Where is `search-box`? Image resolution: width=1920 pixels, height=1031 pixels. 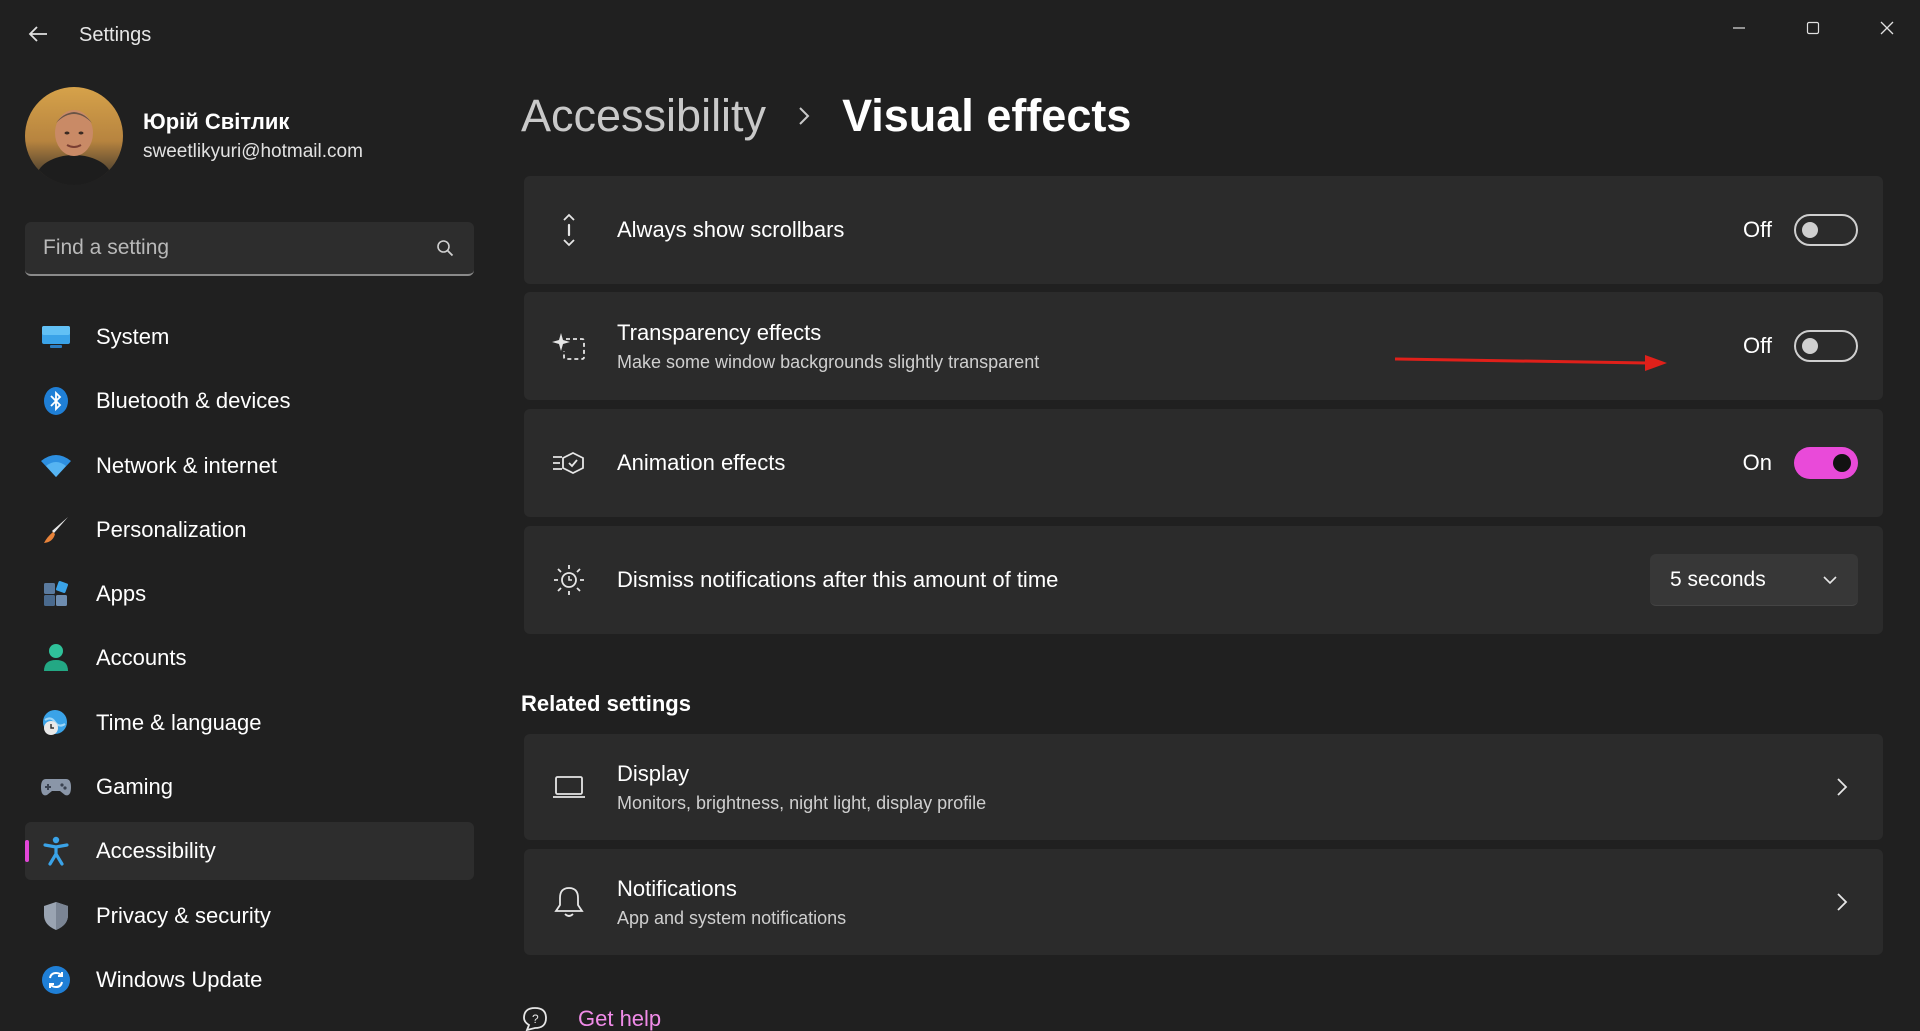 search-box is located at coordinates (249, 249).